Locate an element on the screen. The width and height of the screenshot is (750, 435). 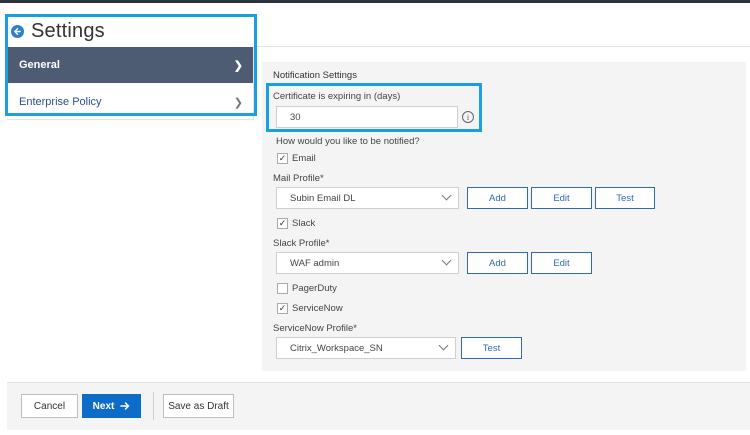
section-title: Notification Settings is located at coordinates (315, 75).